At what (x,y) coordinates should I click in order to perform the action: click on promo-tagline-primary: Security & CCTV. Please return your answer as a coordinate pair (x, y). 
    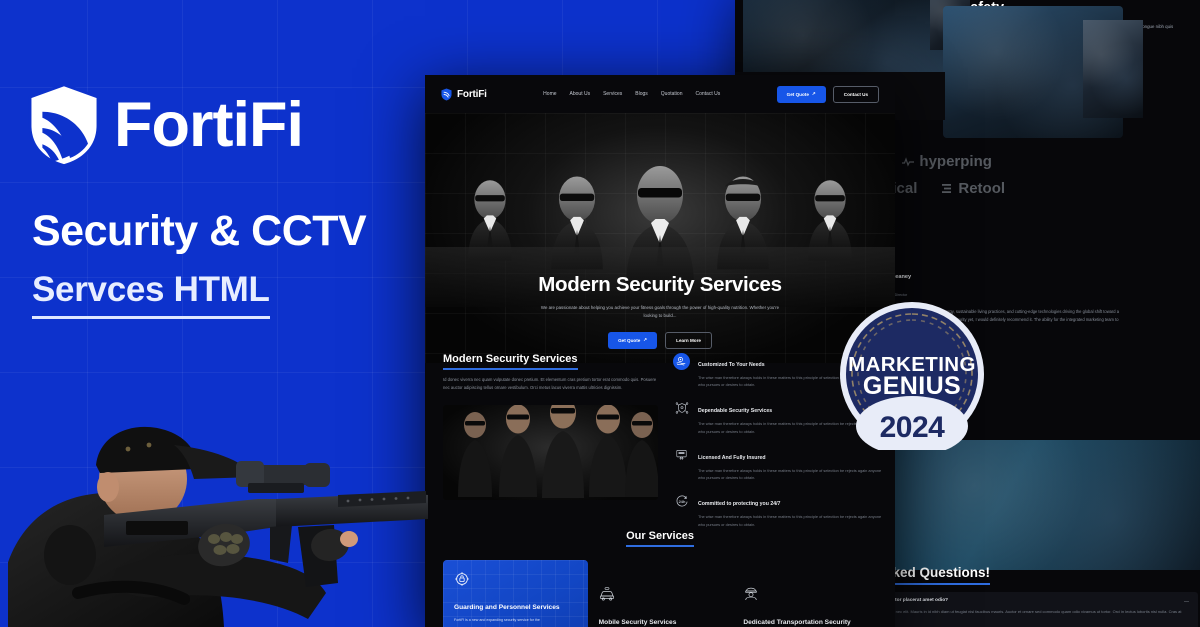
    Looking at the image, I should click on (199, 231).